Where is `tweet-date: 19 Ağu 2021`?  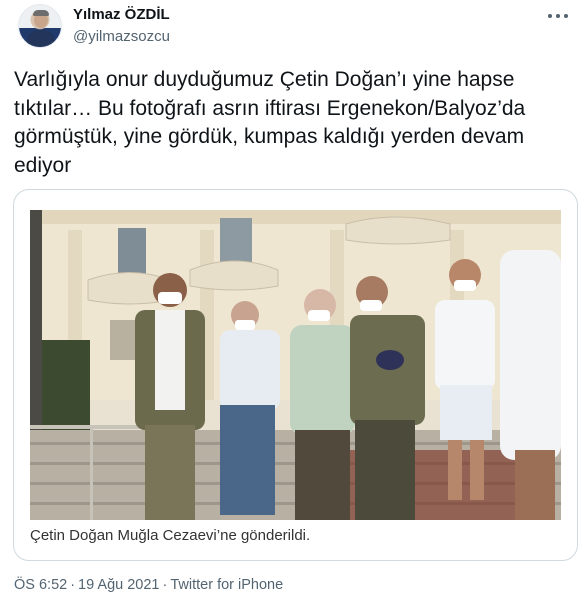 tweet-date: 19 Ağu 2021 is located at coordinates (118, 585).